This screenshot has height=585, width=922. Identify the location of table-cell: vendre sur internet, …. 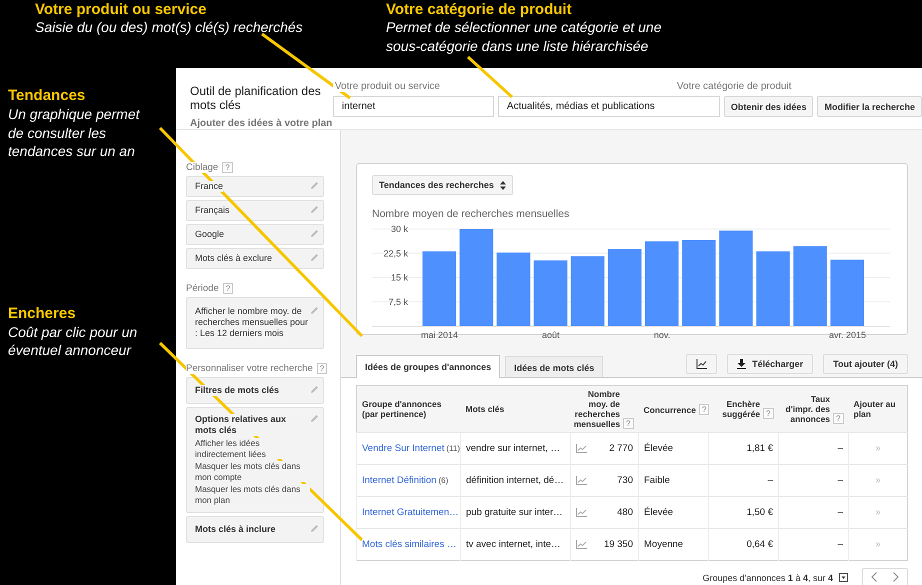
(515, 448).